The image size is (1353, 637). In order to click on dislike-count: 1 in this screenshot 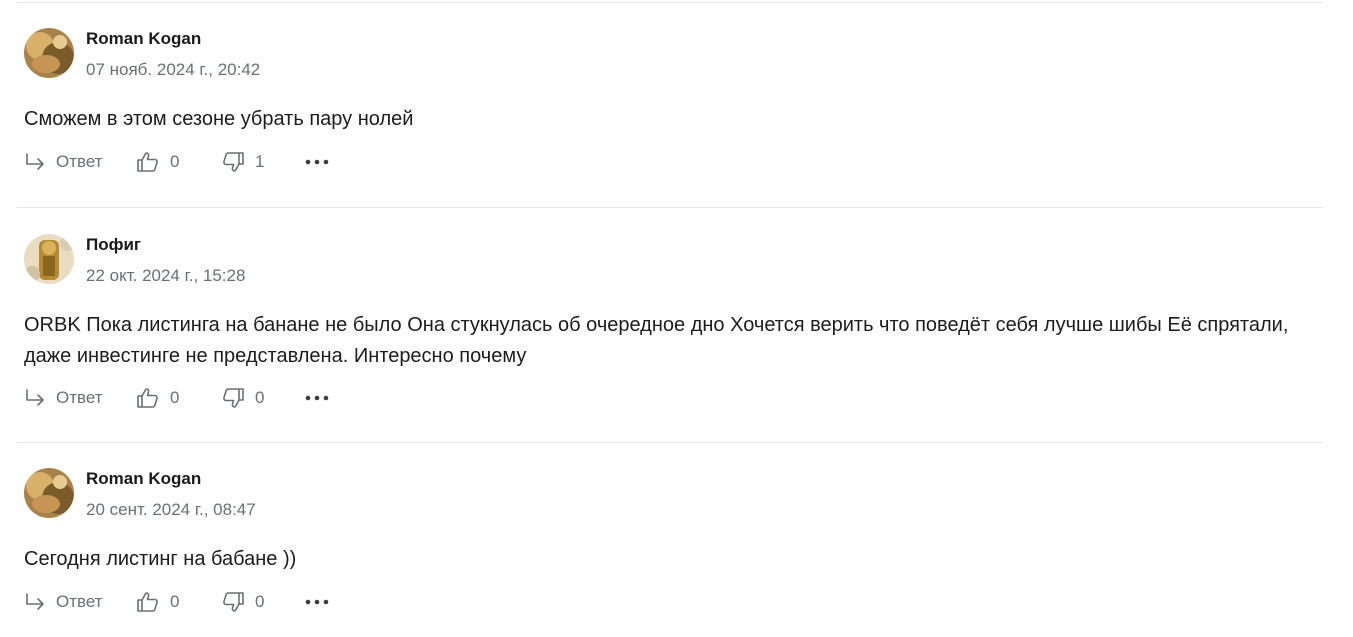, I will do `click(260, 161)`.